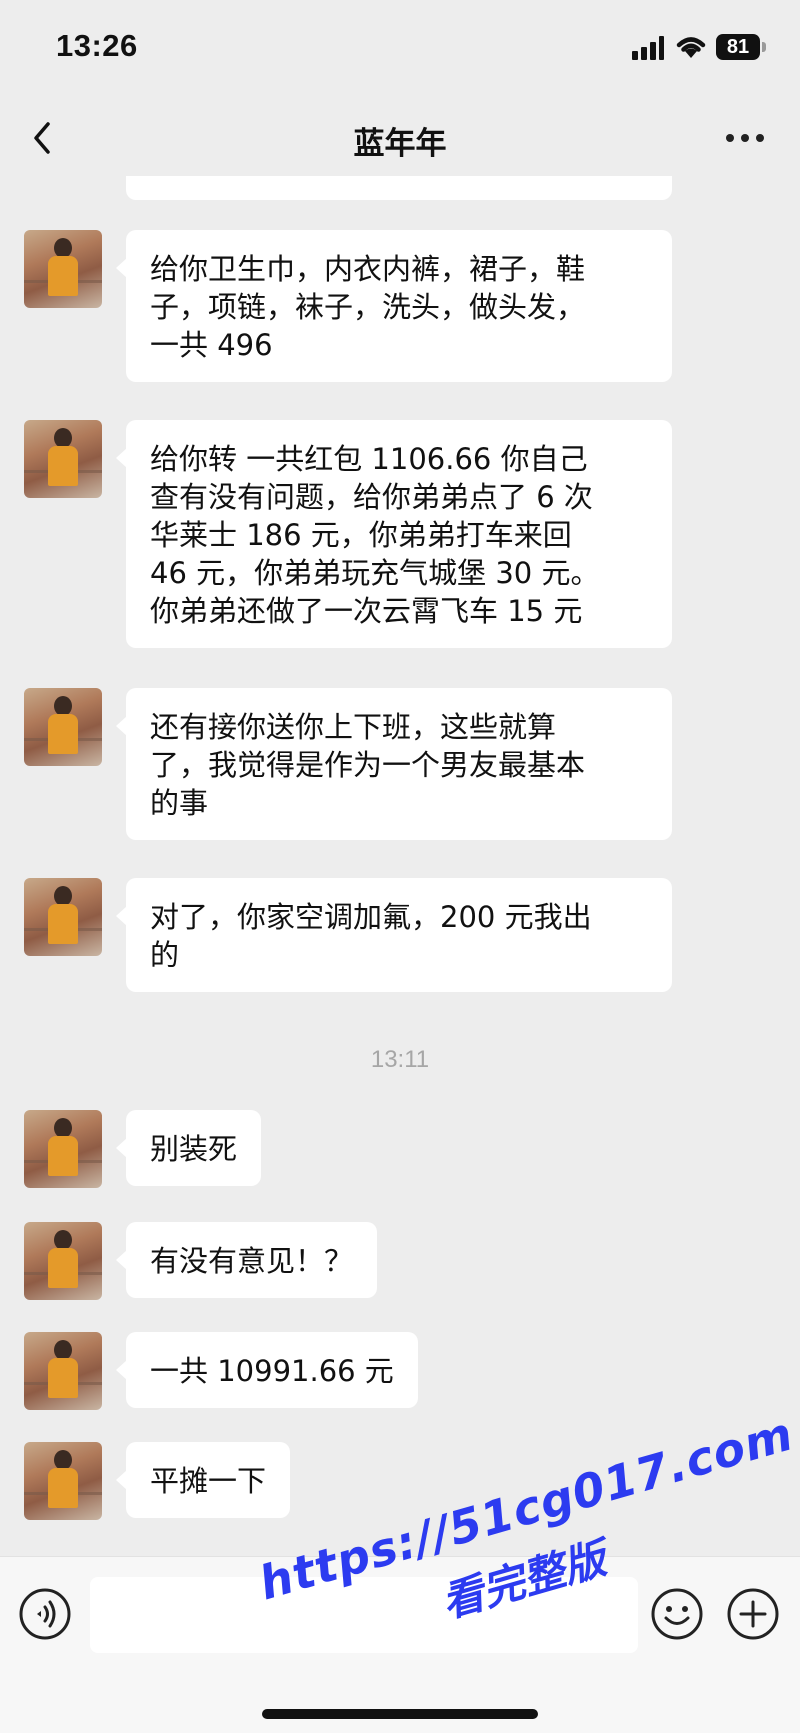 Image resolution: width=800 pixels, height=1733 pixels. Describe the element at coordinates (400, 144) in the screenshot. I see `chat-title: 蓝年年` at that location.